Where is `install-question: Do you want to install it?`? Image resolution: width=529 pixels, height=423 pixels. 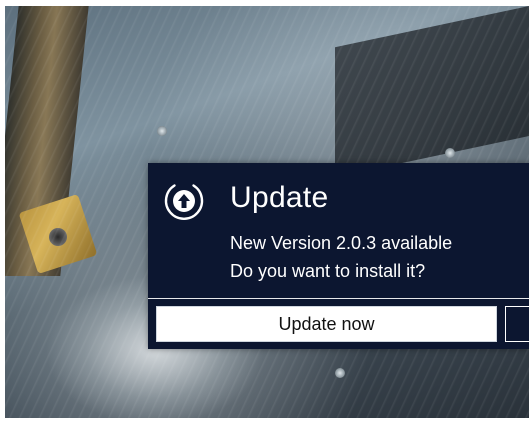
install-question: Do you want to install it? is located at coordinates (328, 271).